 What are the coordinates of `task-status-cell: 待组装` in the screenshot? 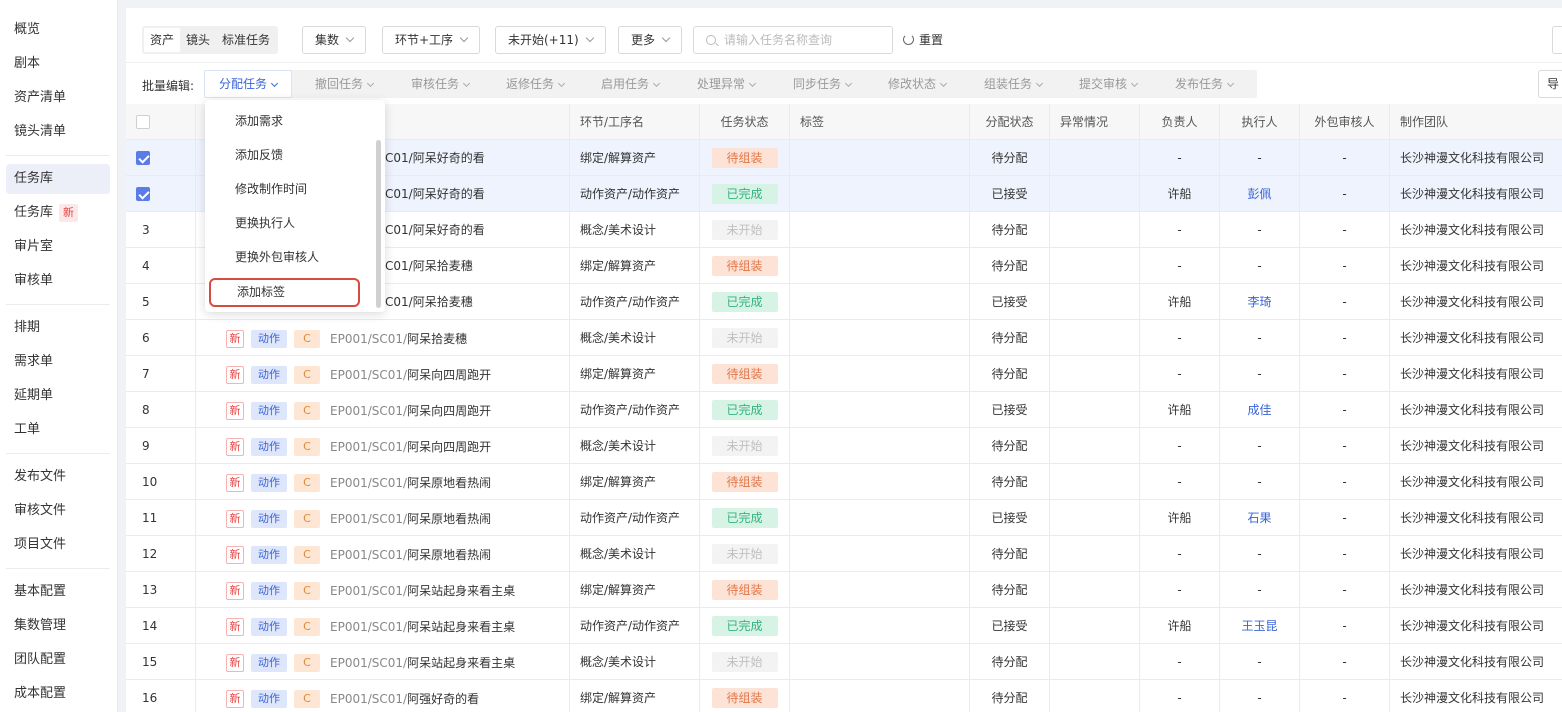 It's located at (745, 590).